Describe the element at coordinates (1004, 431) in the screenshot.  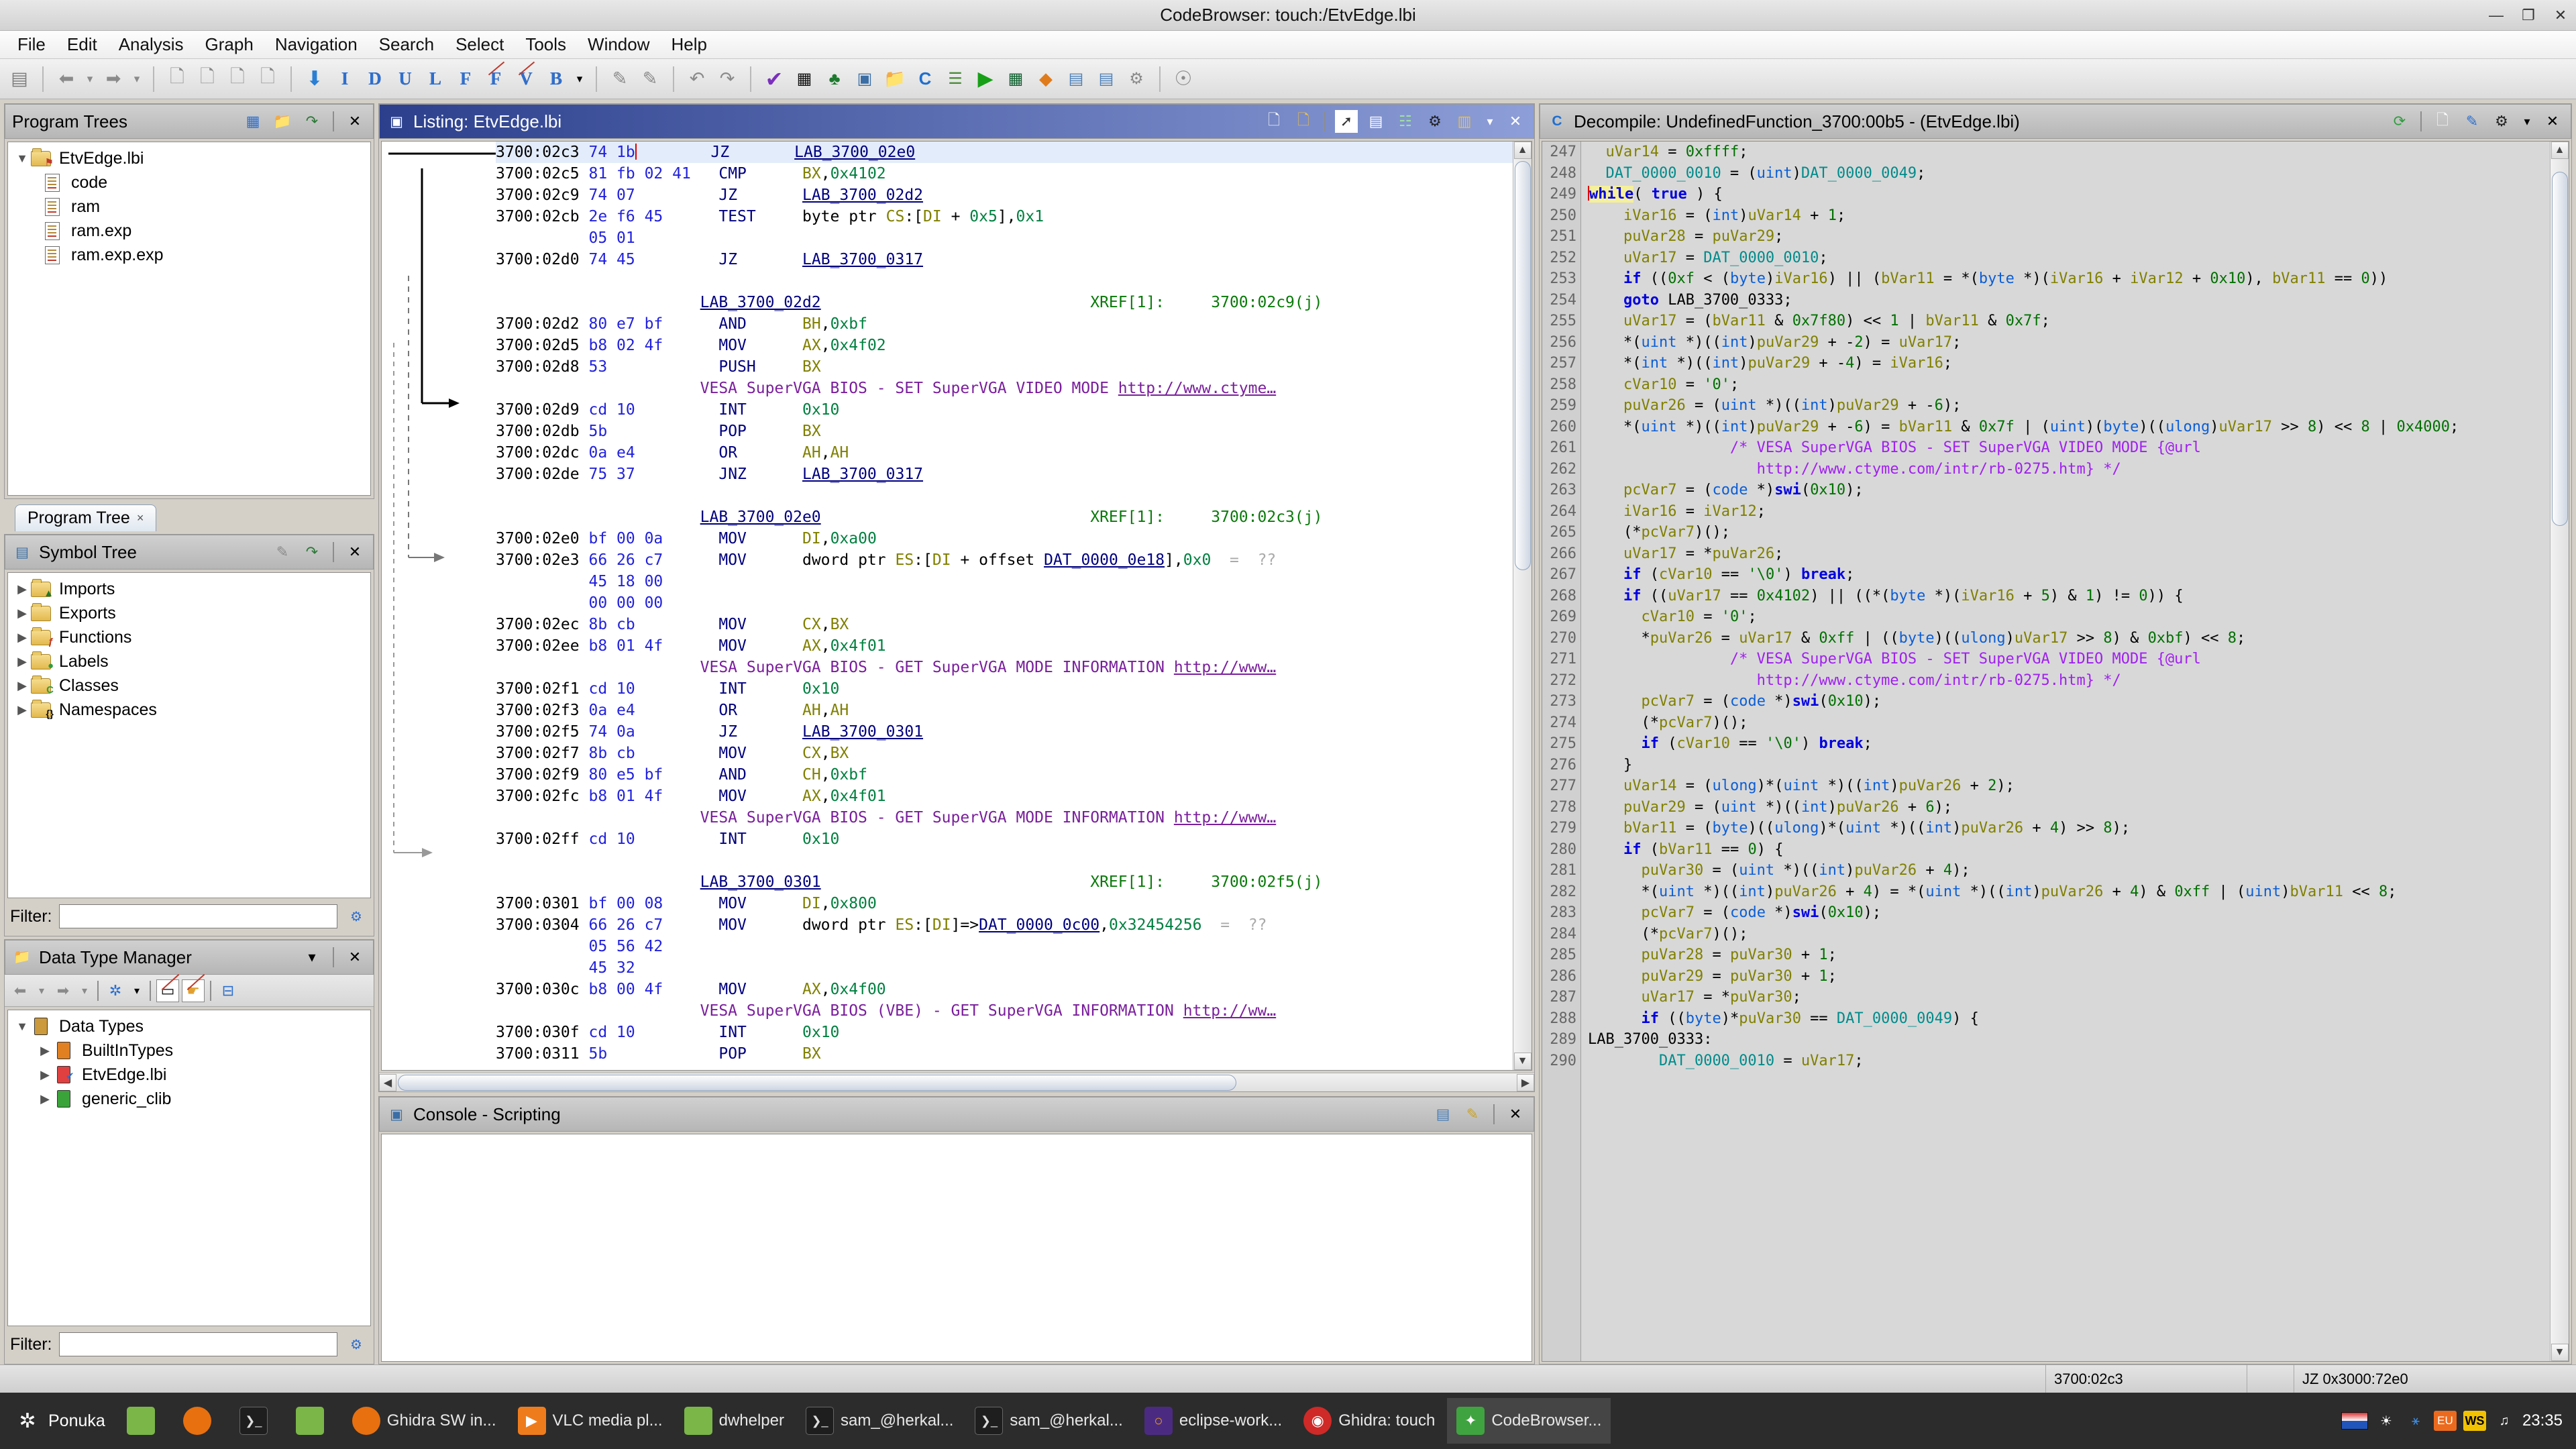
I see `listing-instruction-line: 3700:02db 5b POP BX` at that location.